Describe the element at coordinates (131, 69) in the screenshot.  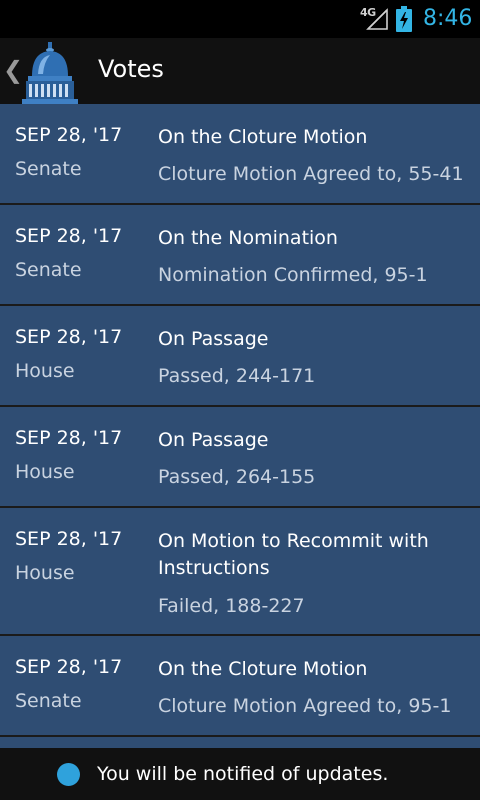
I see `page-title: Votes` at that location.